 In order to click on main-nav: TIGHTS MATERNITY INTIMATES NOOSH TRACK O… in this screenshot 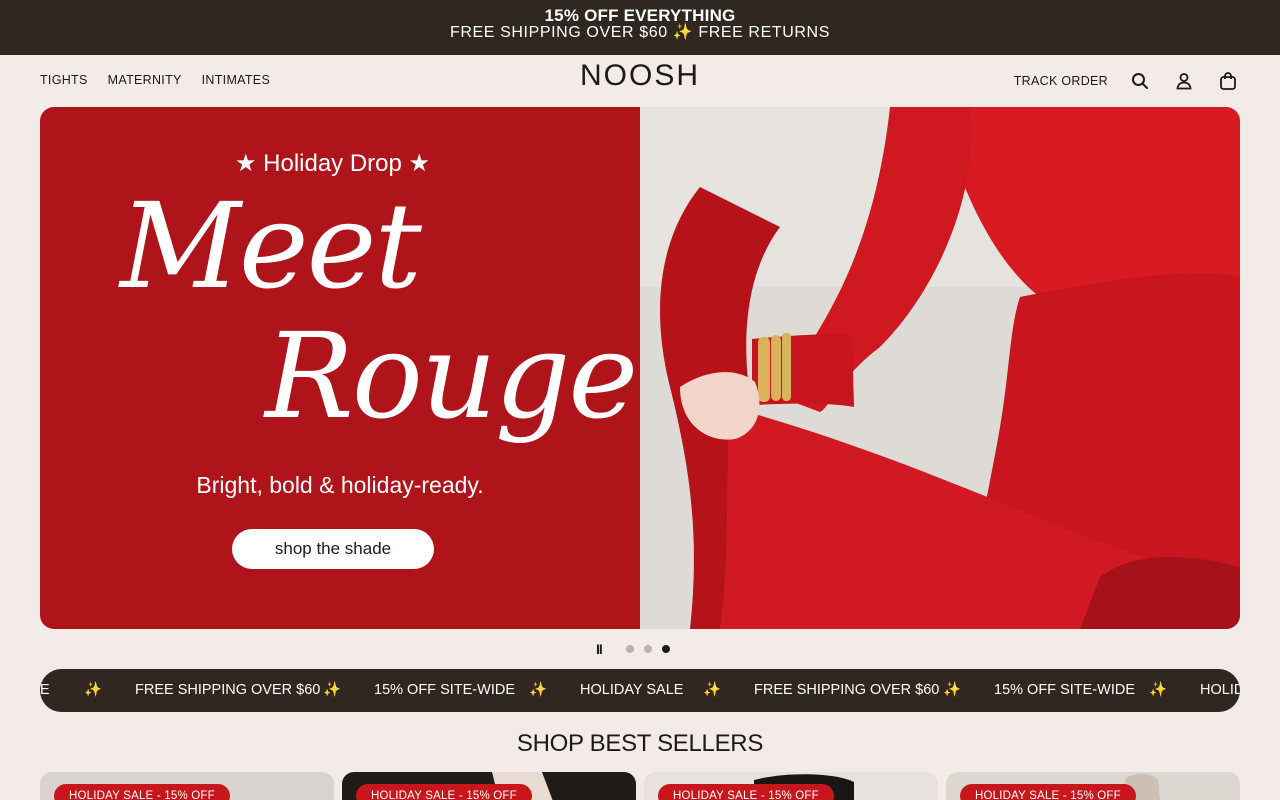, I will do `click(640, 81)`.